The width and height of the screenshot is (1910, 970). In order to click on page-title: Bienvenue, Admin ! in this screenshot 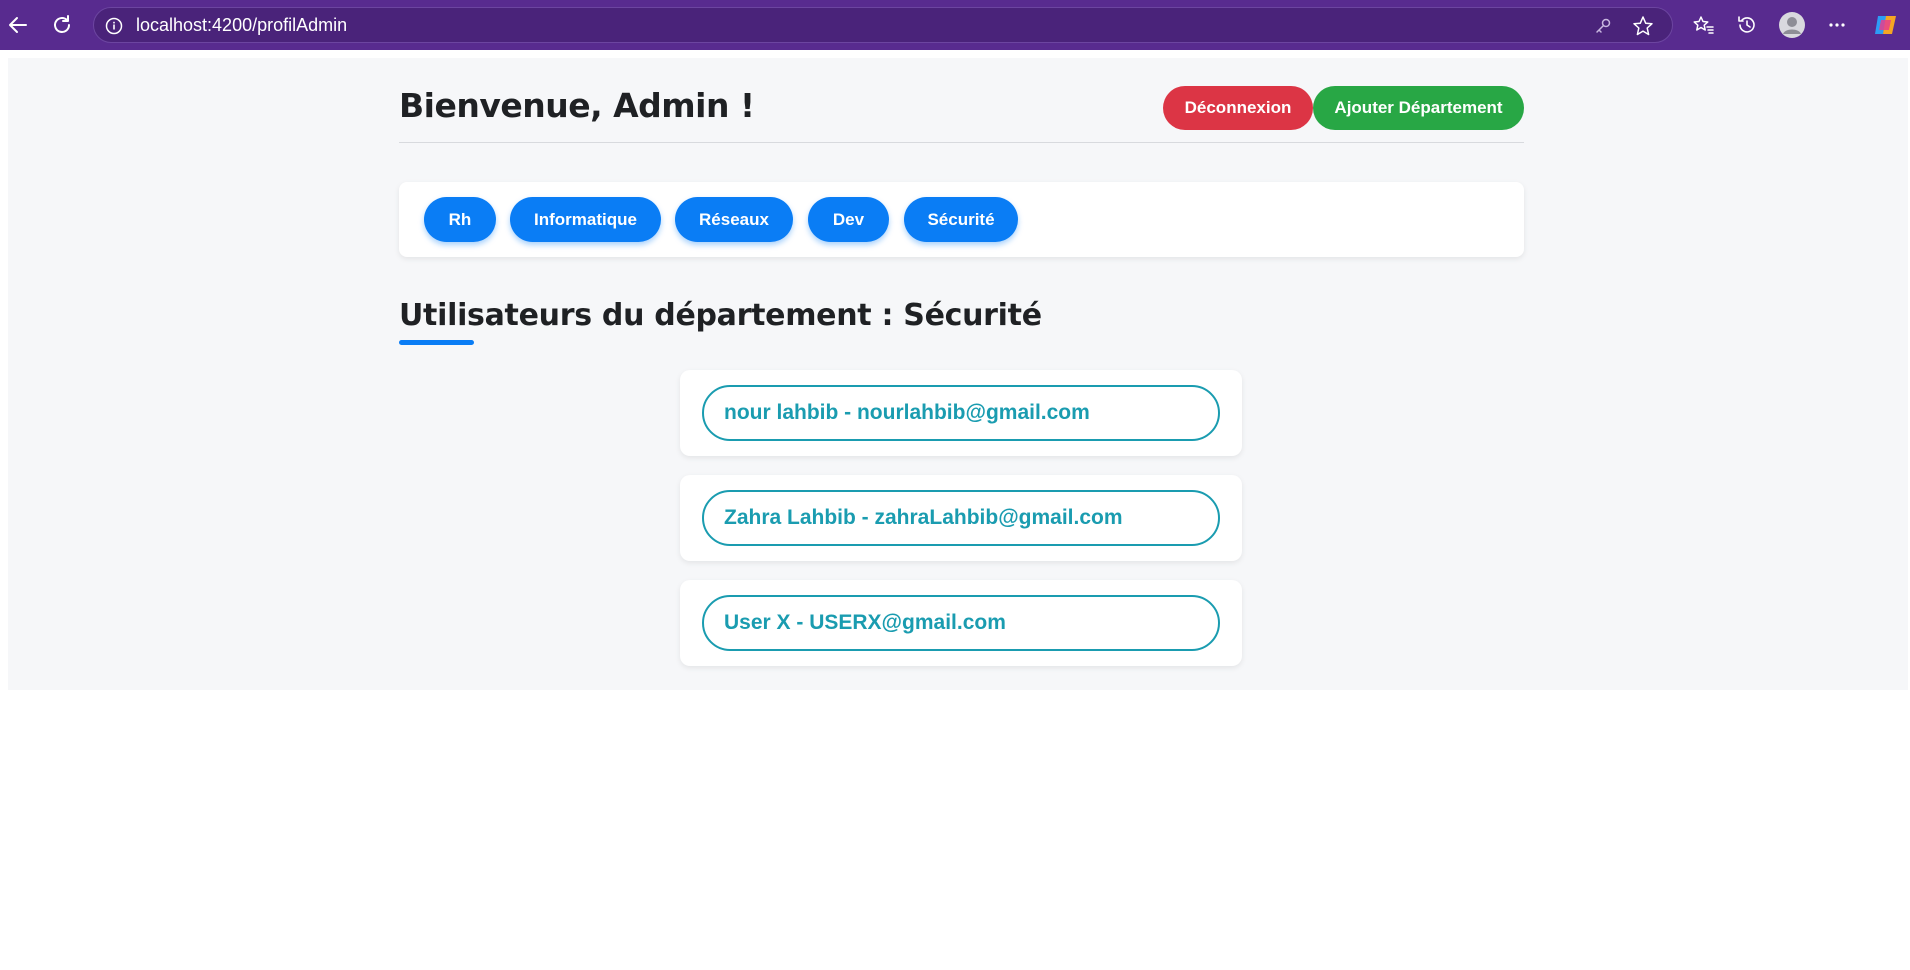, I will do `click(577, 105)`.